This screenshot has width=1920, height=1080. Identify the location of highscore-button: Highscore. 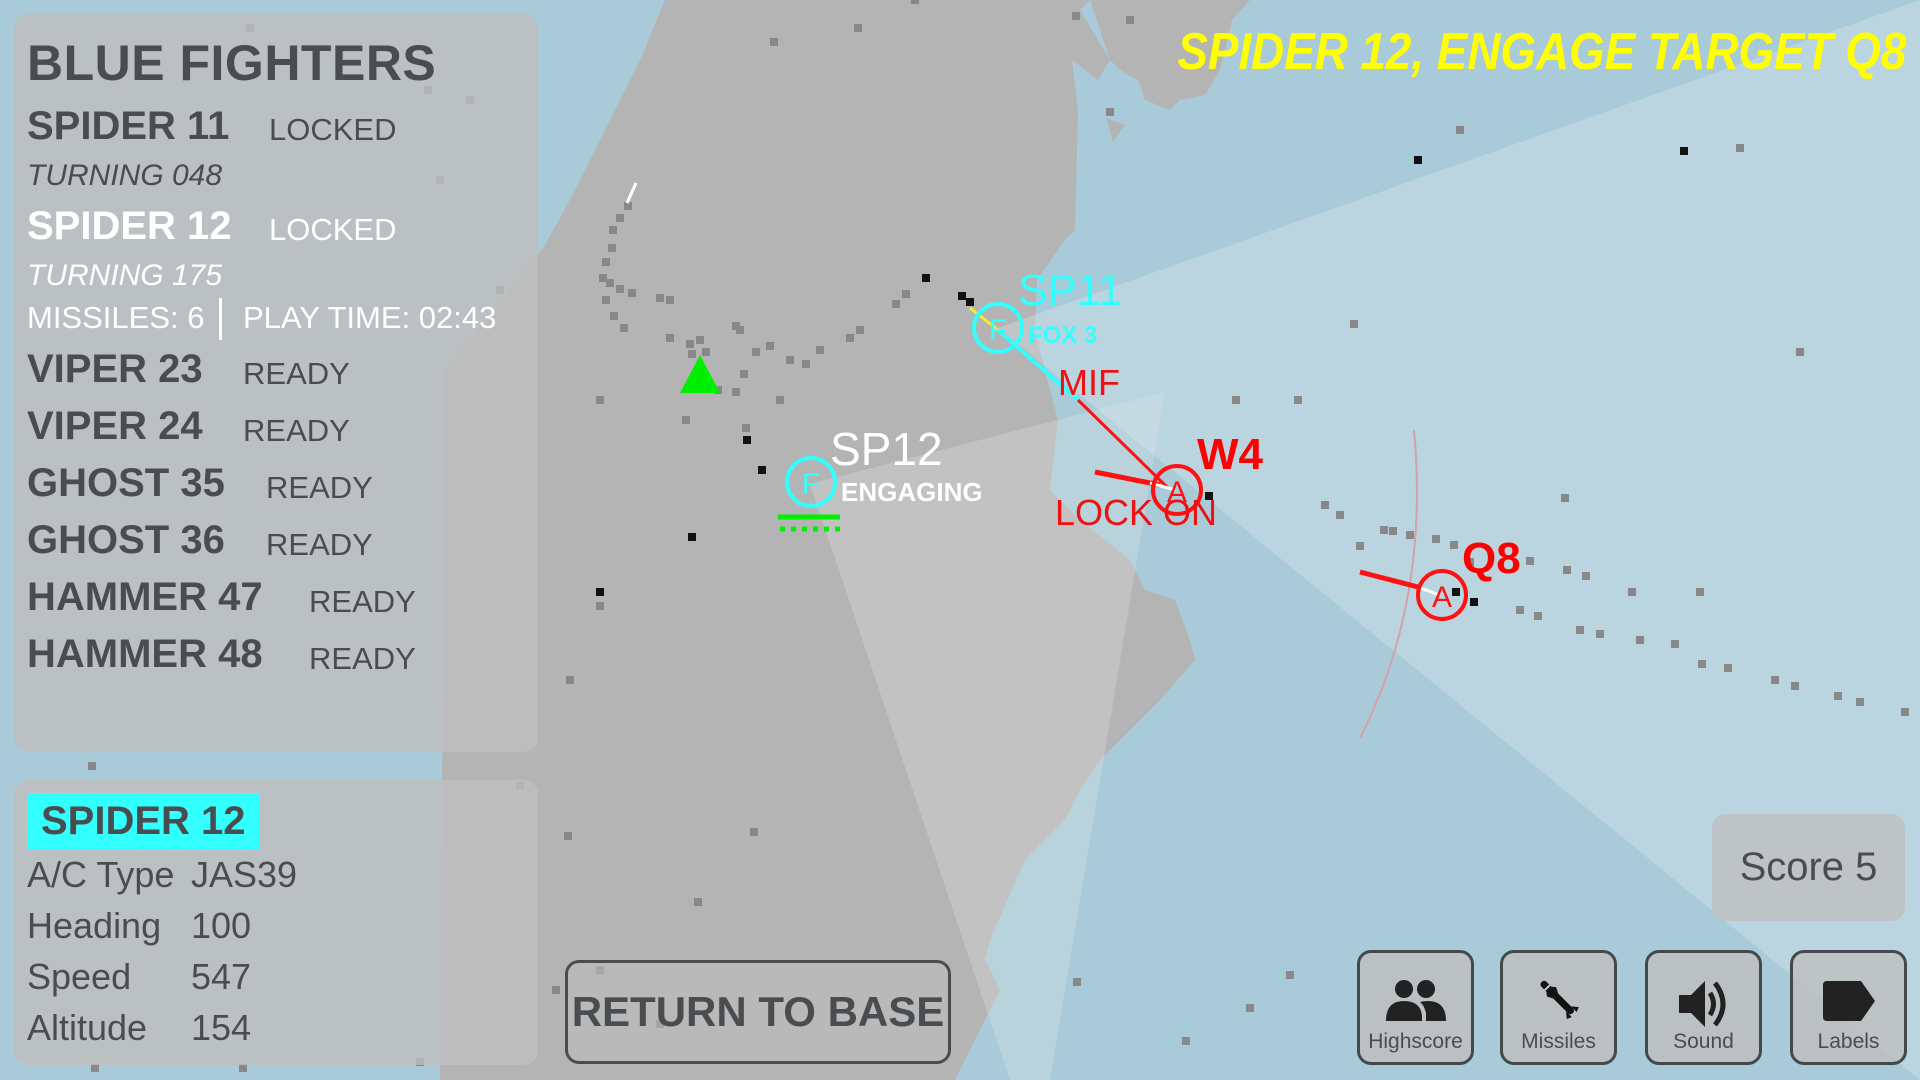
(1415, 1007).